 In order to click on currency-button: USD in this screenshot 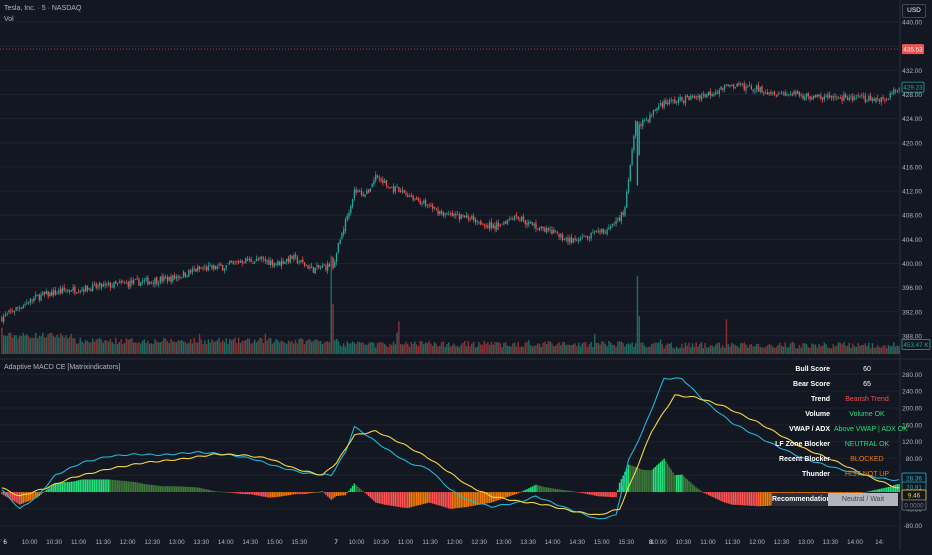, I will do `click(914, 11)`.